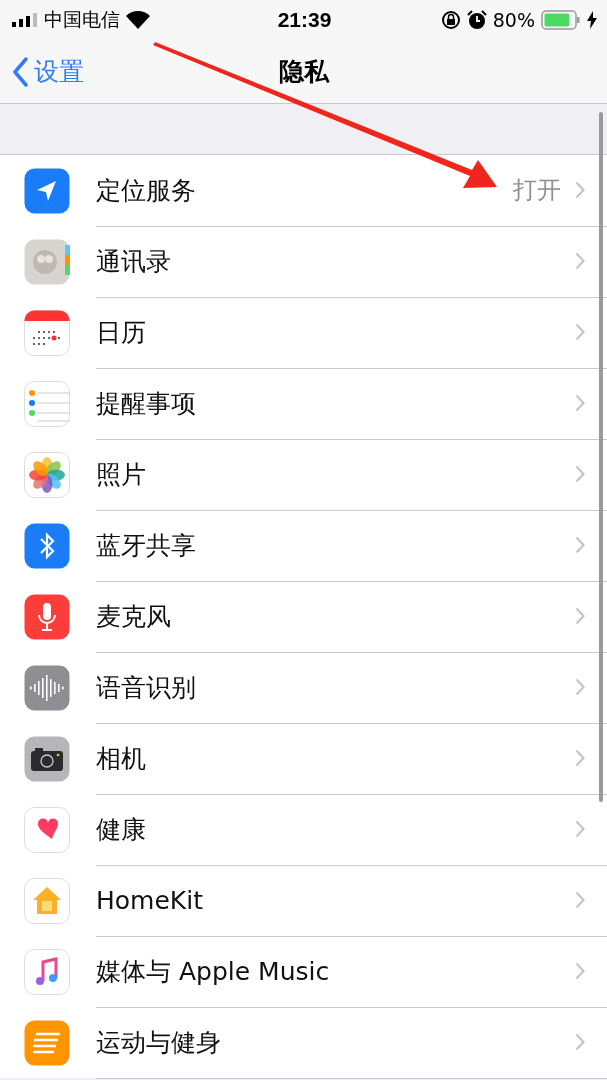 This screenshot has height=1080, width=607. What do you see at coordinates (146, 545) in the screenshot?
I see `row-label: 蓝牙共享` at bounding box center [146, 545].